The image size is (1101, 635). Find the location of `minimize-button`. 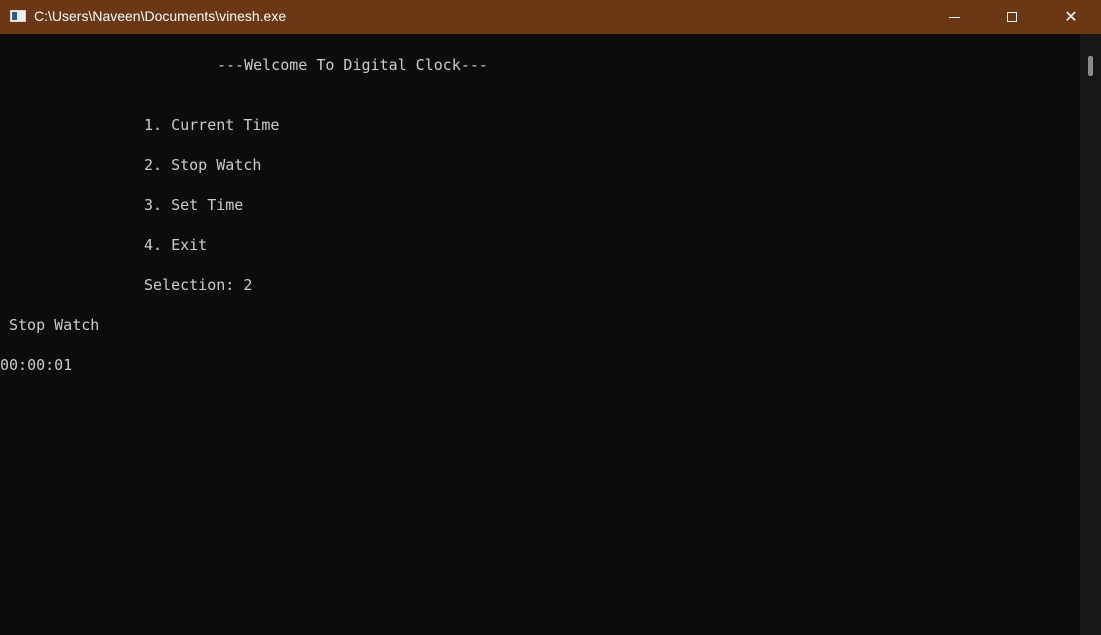

minimize-button is located at coordinates (954, 17).